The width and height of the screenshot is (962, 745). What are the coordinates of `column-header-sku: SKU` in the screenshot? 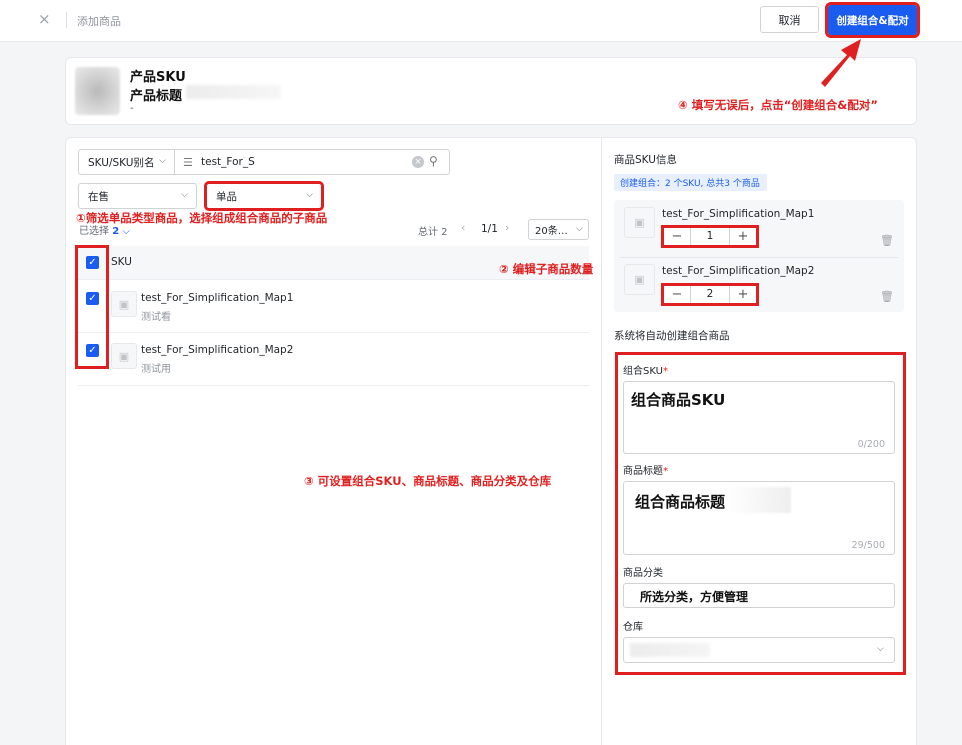 It's located at (121, 262).